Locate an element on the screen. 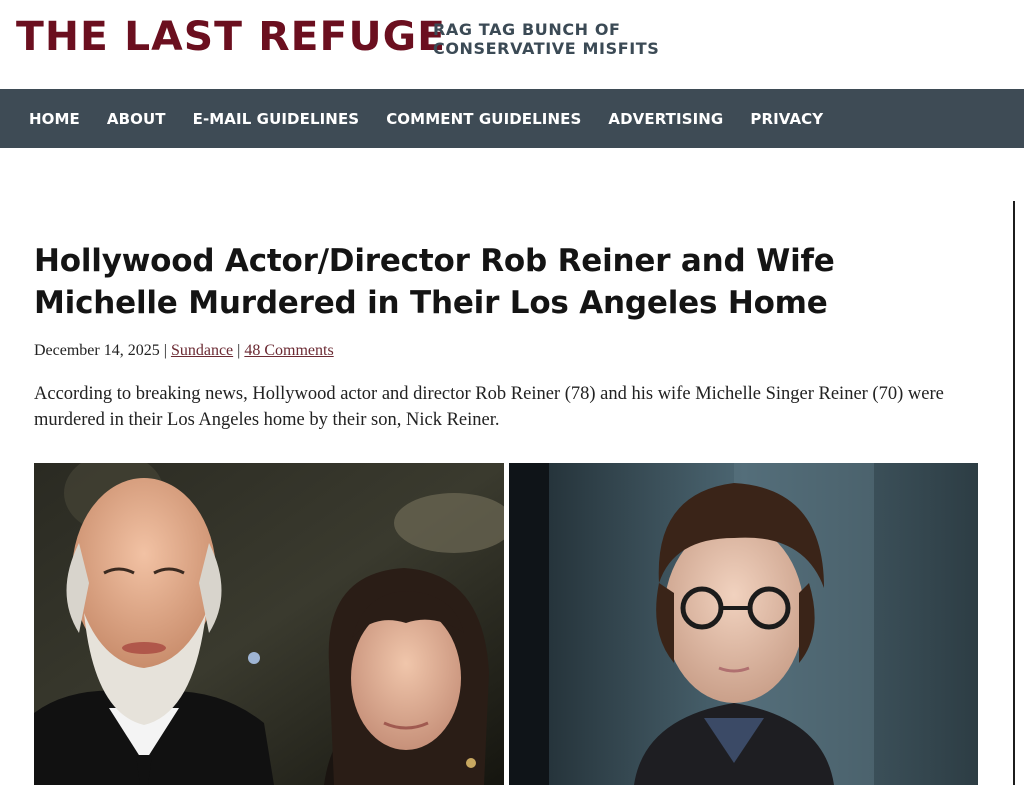 Image resolution: width=1024 pixels, height=785 pixels. nav-privacy: PRIVACY is located at coordinates (786, 119).